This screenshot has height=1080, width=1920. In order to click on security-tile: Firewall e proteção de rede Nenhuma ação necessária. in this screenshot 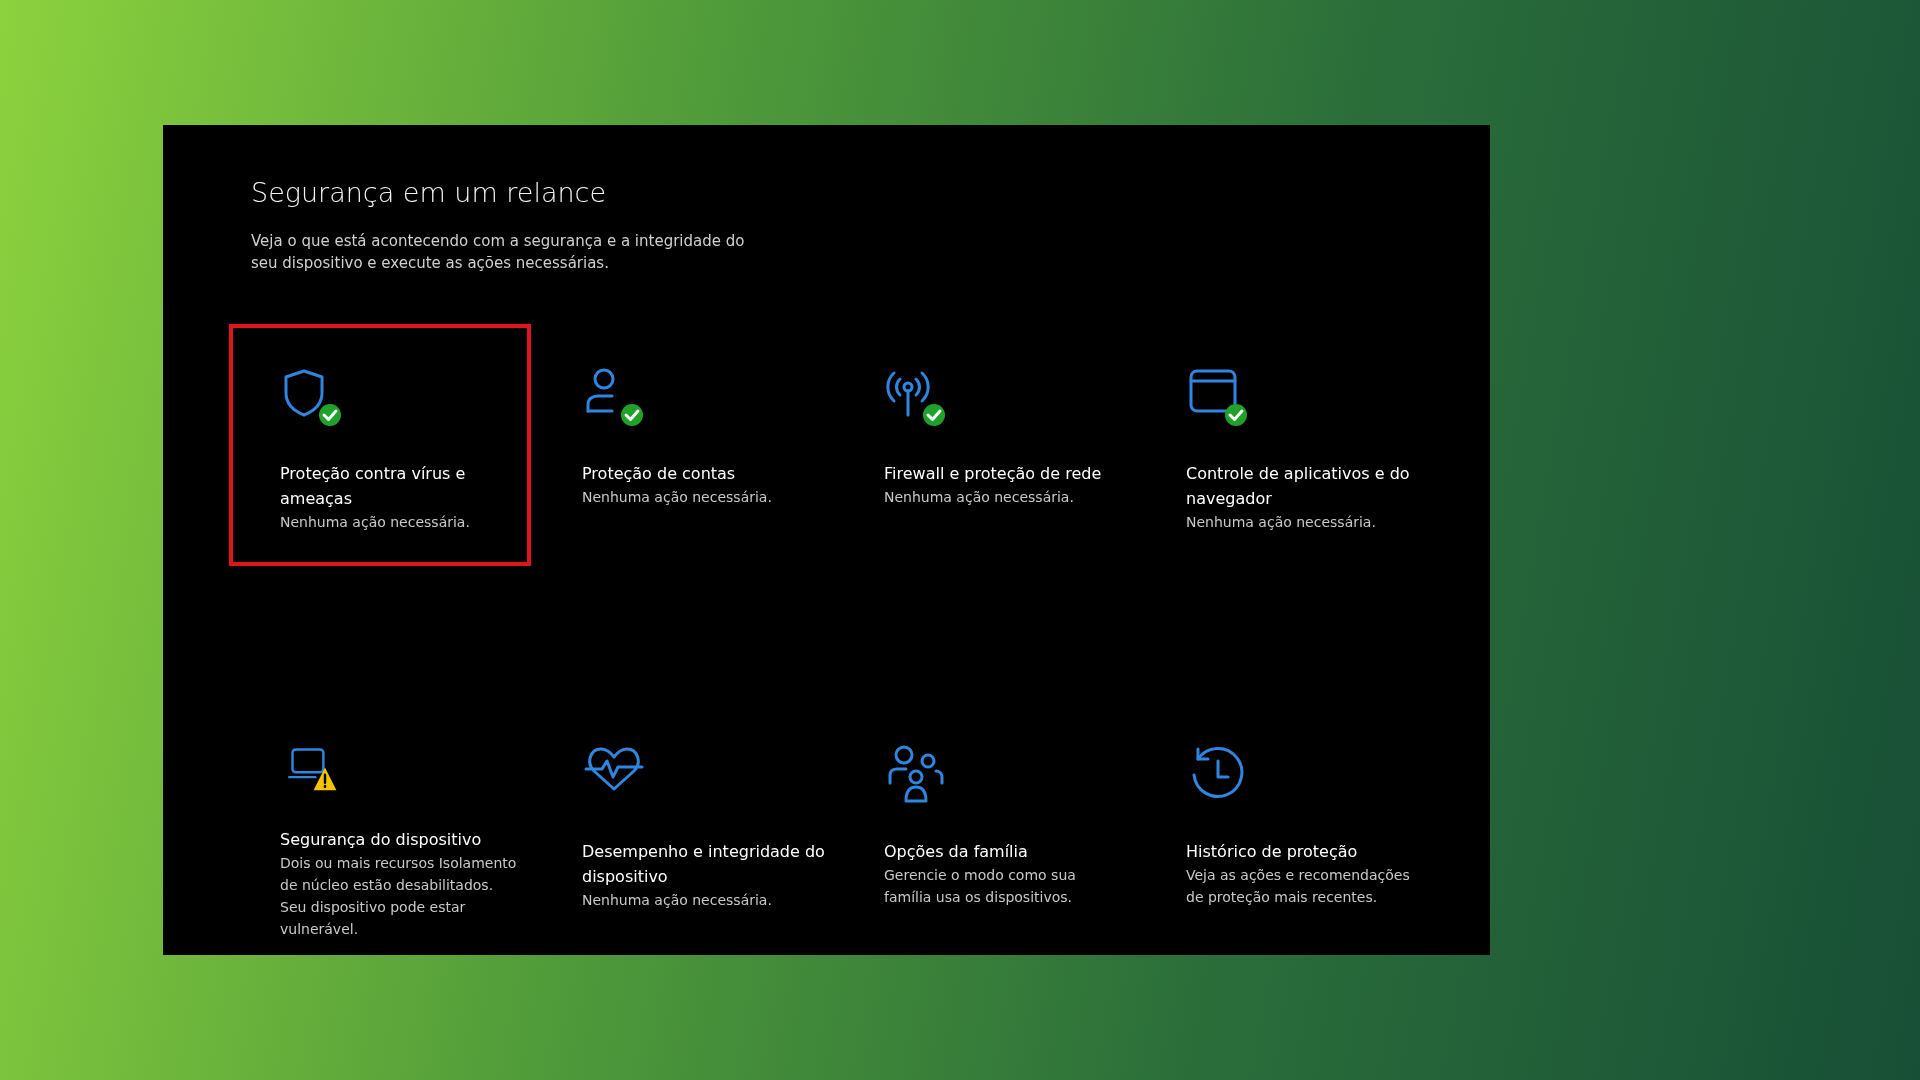, I will do `click(984, 445)`.